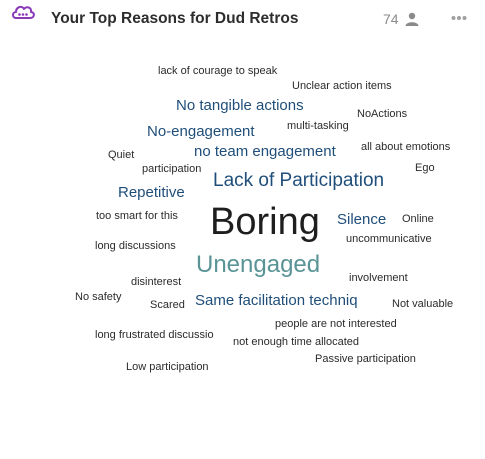 This screenshot has width=485, height=459. I want to click on word-cloud-word: Silence, so click(362, 219).